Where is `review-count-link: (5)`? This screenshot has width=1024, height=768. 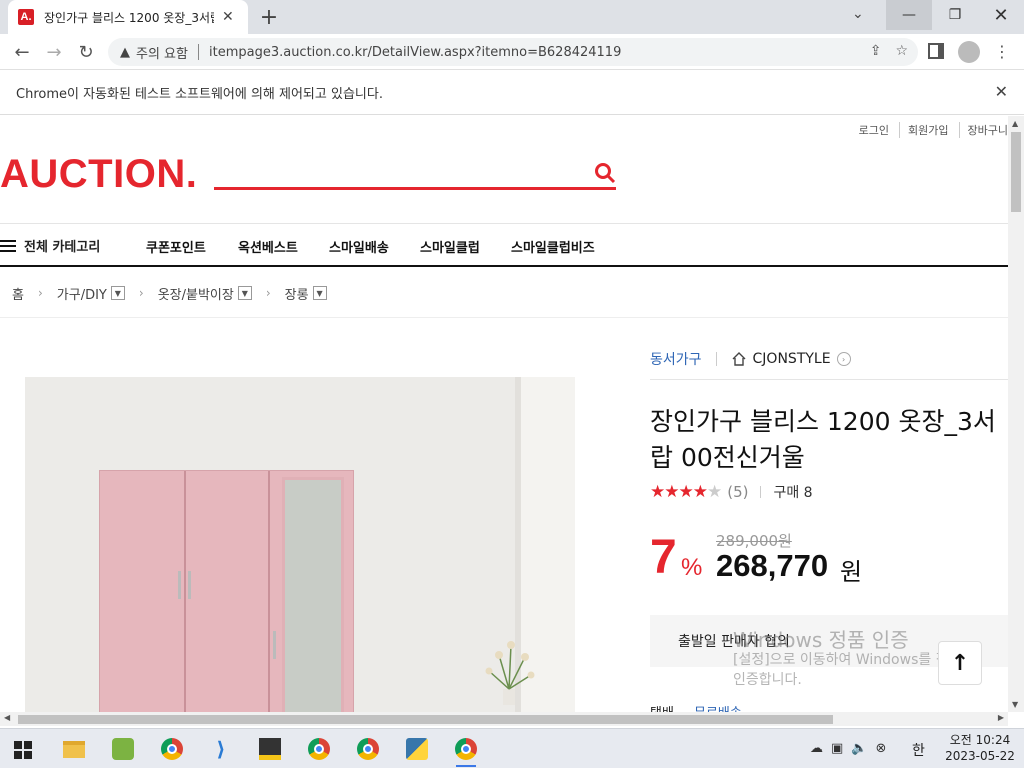 review-count-link: (5) is located at coordinates (737, 492).